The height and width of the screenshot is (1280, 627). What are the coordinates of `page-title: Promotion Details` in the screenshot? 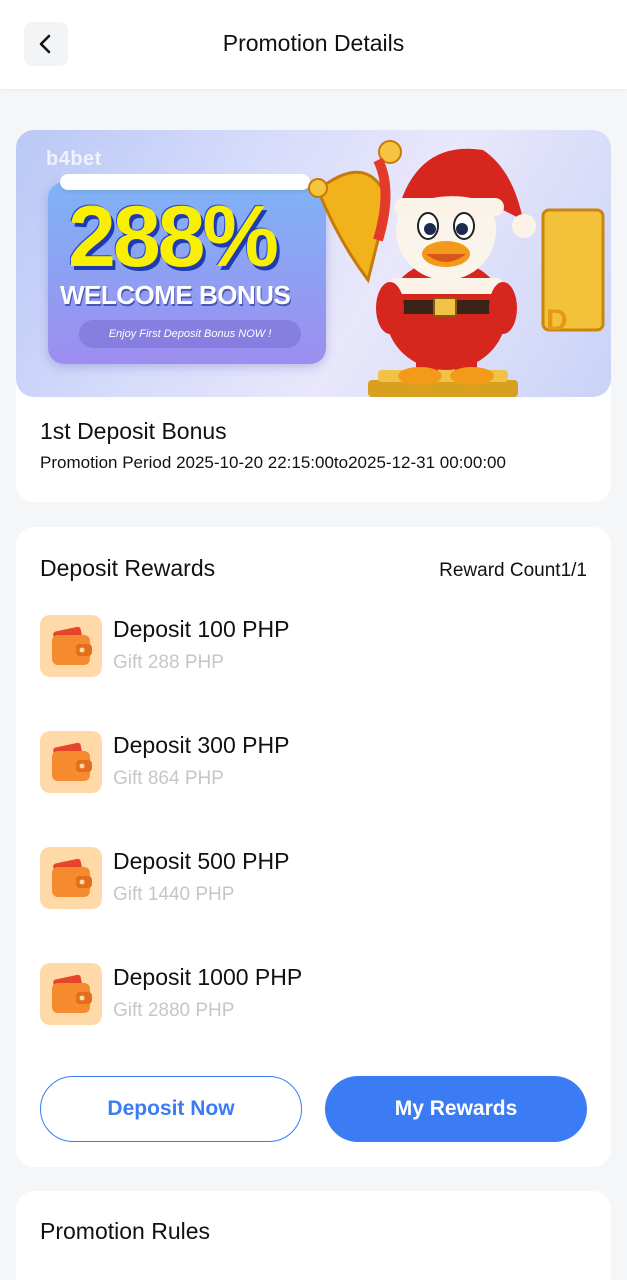 It's located at (313, 43).